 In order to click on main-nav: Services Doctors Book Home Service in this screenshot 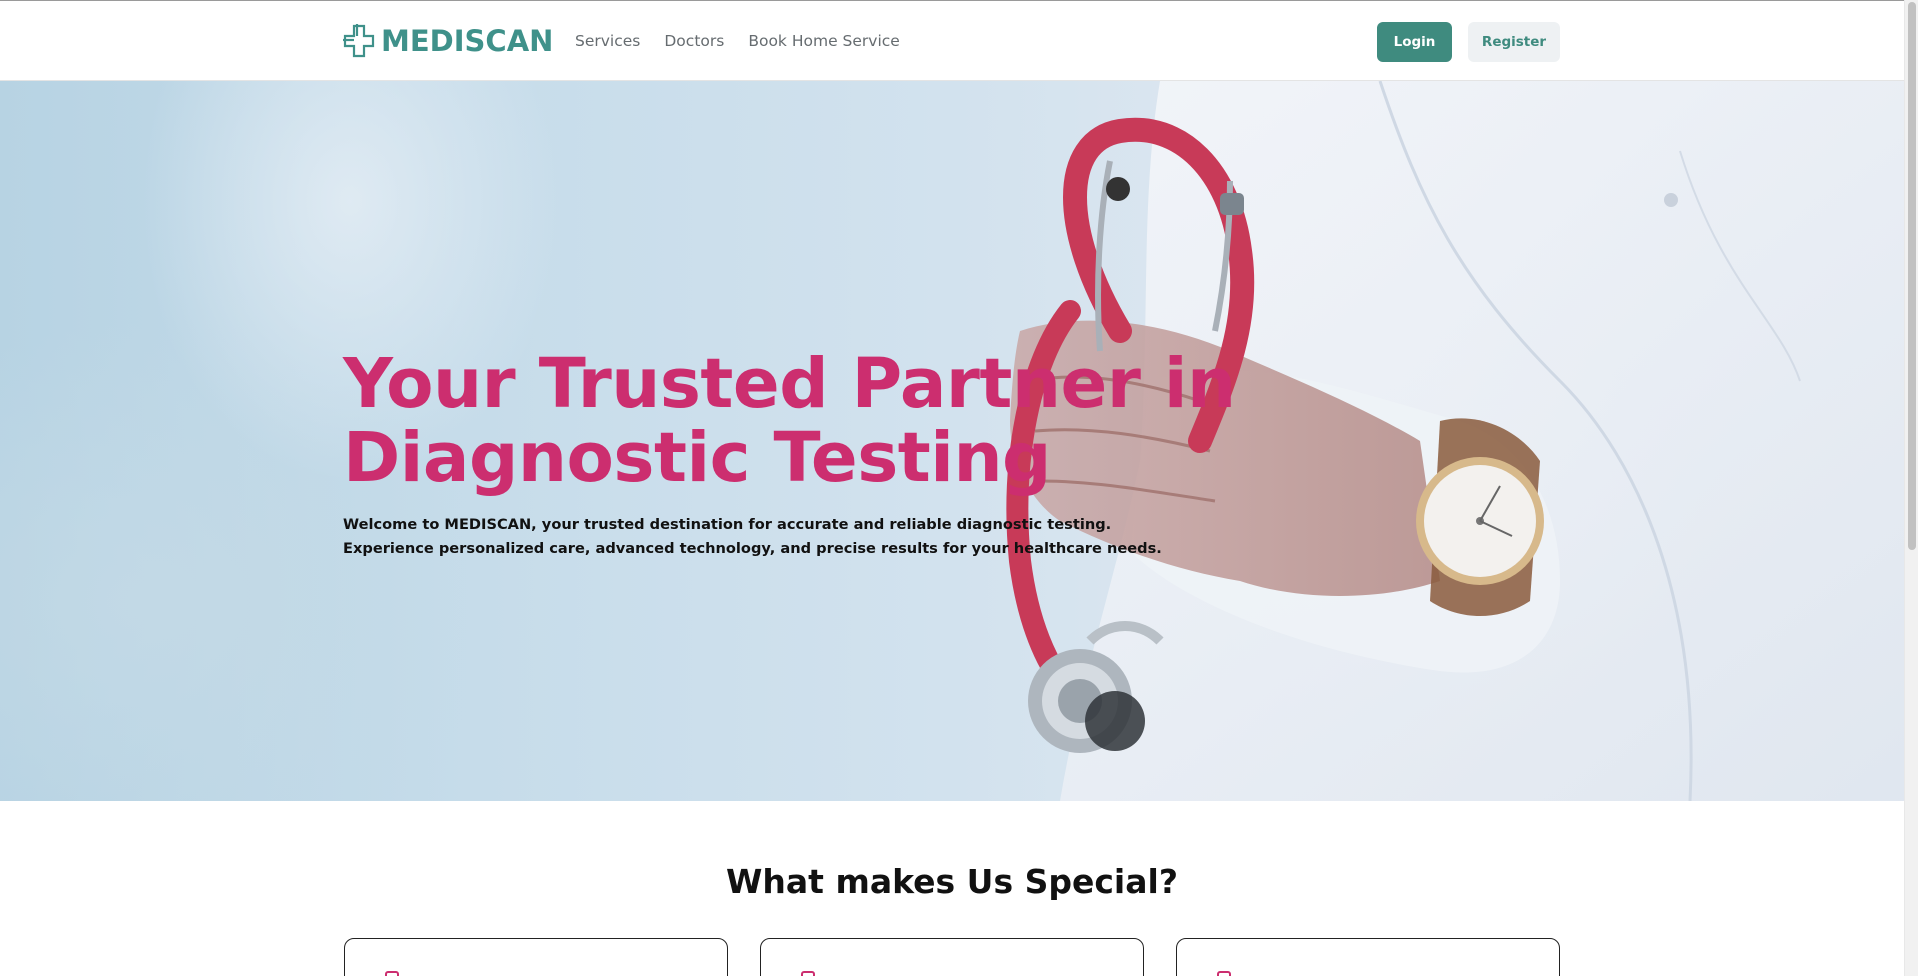, I will do `click(749, 41)`.